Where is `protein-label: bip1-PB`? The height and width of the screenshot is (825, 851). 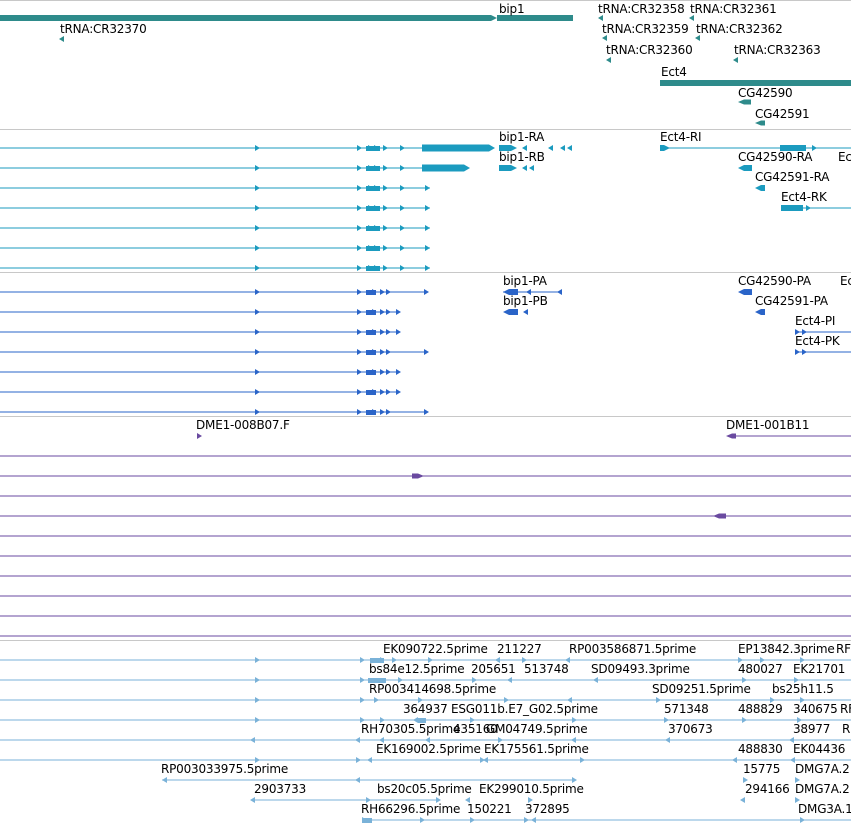
protein-label: bip1-PB is located at coordinates (525, 301).